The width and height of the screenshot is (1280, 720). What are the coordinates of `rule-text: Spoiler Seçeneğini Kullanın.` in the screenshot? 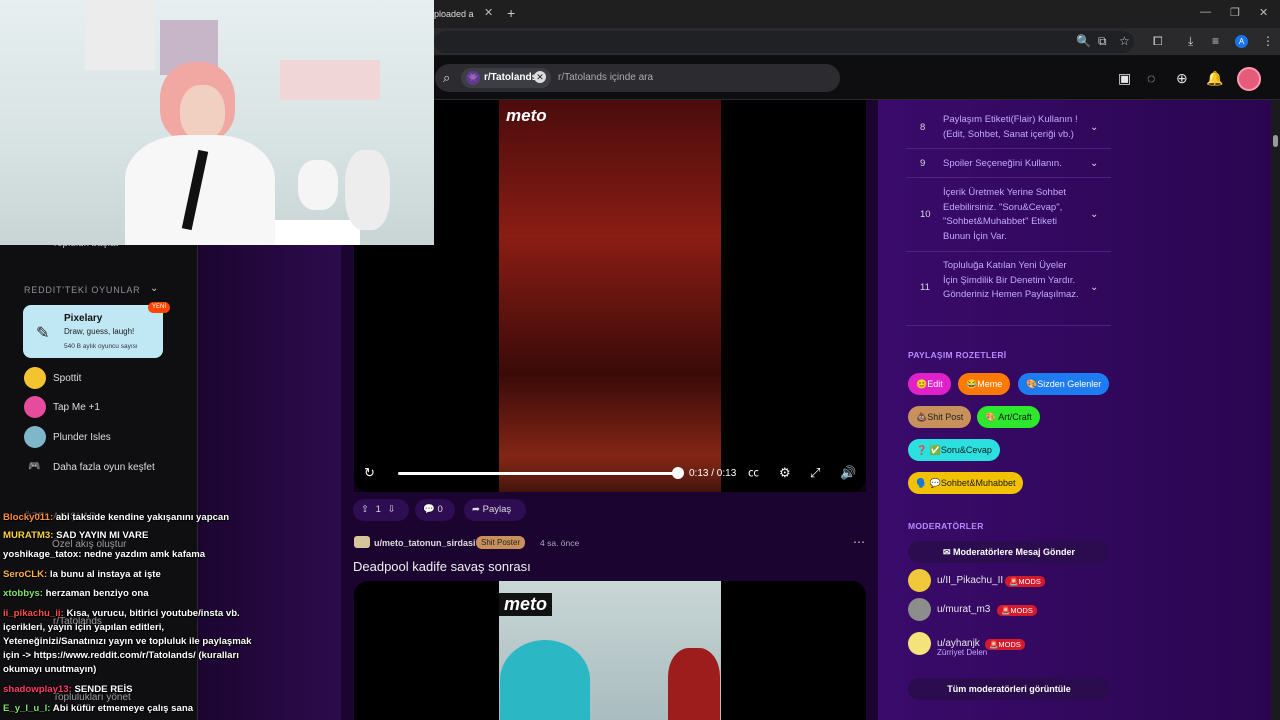 It's located at (1013, 164).